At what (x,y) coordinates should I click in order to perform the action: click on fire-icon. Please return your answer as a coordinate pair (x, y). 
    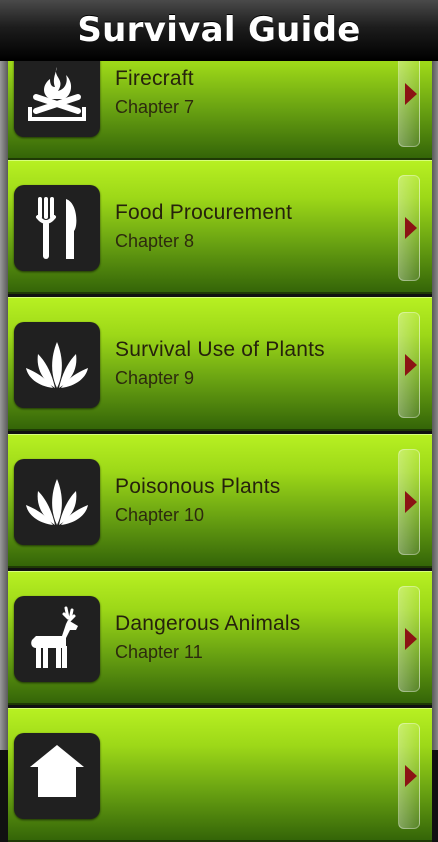
    Looking at the image, I should click on (57, 94).